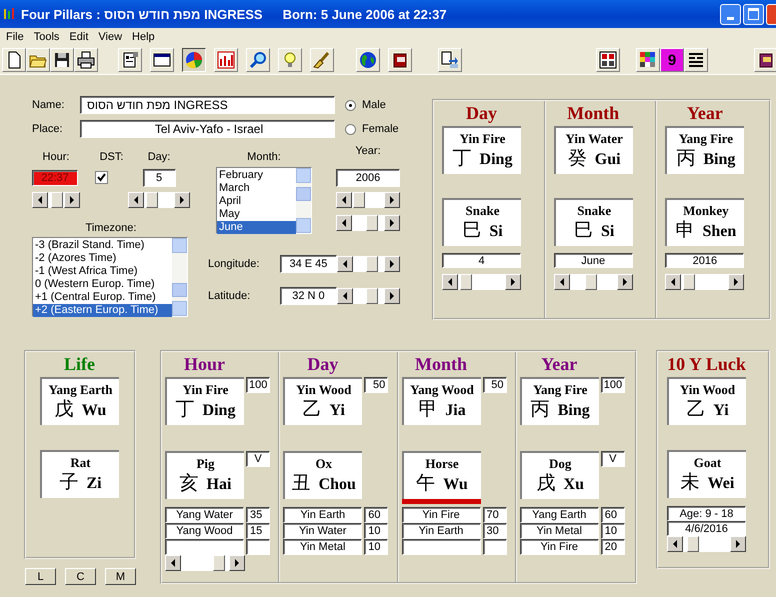 The width and height of the screenshot is (776, 597). What do you see at coordinates (80, 463) in the screenshot?
I see `element-label: Rat` at bounding box center [80, 463].